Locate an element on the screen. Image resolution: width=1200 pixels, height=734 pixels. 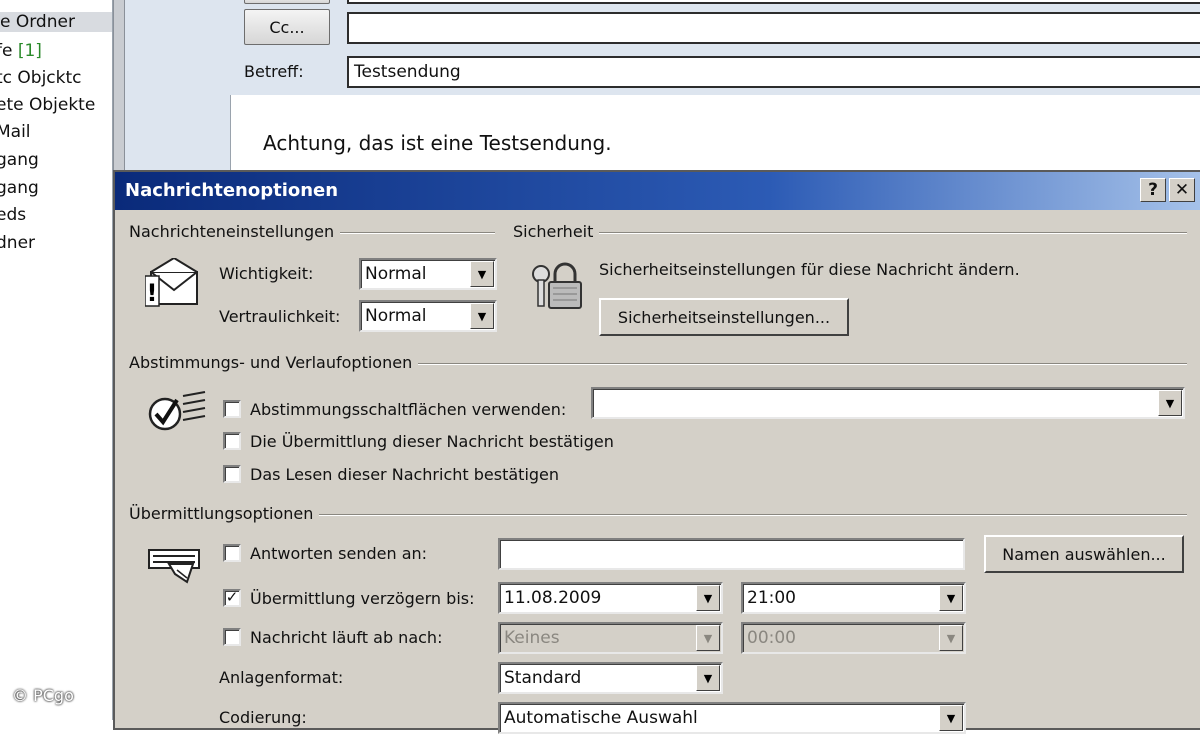
folder-item-sent: tc Objcktc is located at coordinates (41, 78).